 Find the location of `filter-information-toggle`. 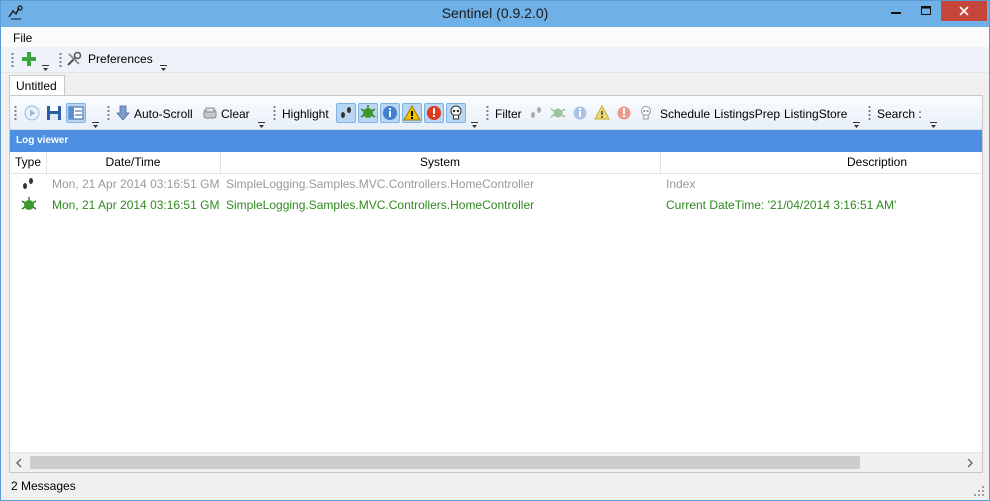

filter-information-toggle is located at coordinates (580, 113).